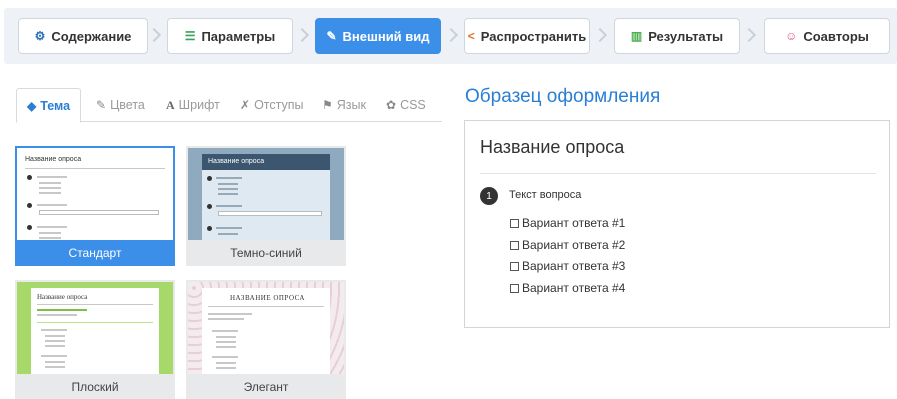  What do you see at coordinates (533, 36) in the screenshot?
I see `step-label: Распространить` at bounding box center [533, 36].